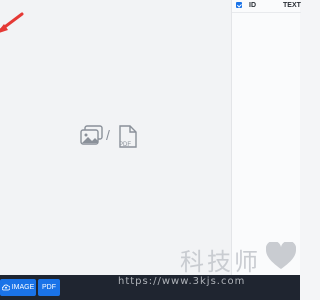 The height and width of the screenshot is (300, 320). What do you see at coordinates (182, 281) in the screenshot?
I see `watermark-url: https://www.3kjs.com` at bounding box center [182, 281].